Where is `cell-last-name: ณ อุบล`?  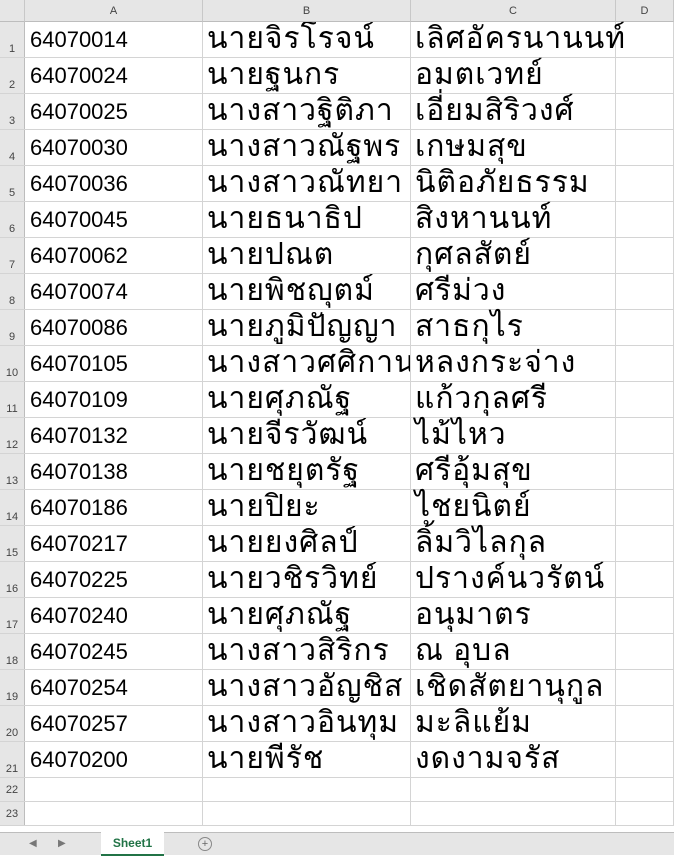
cell-last-name: ณ อุบล is located at coordinates (513, 651).